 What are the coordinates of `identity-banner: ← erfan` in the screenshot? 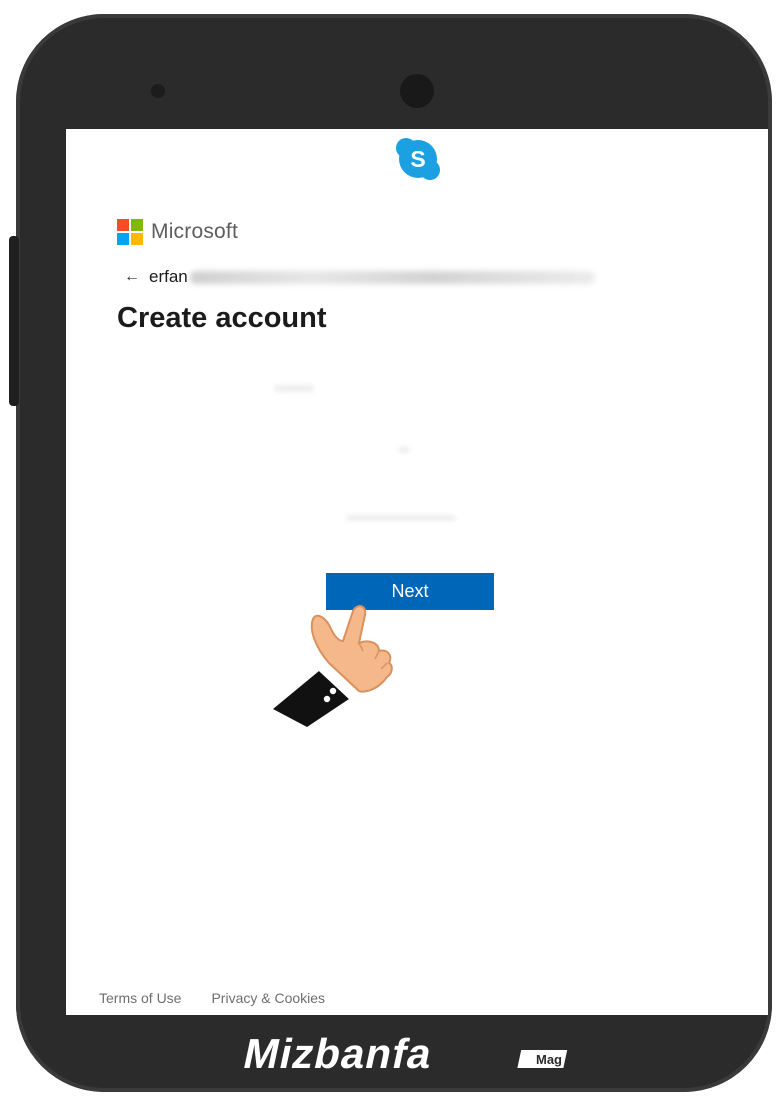 It's located at (359, 277).